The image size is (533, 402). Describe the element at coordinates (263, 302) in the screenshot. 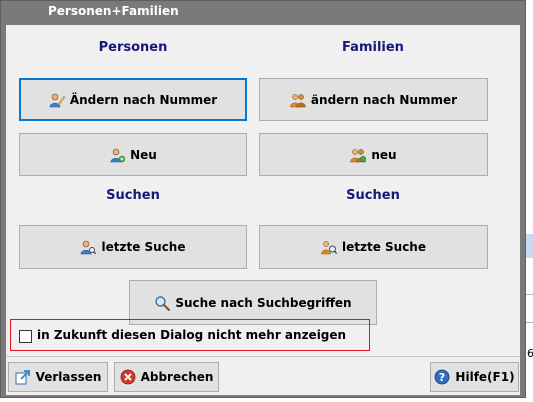

I see `search-by-keywords-label: Suche nach Suchbegriffen` at that location.